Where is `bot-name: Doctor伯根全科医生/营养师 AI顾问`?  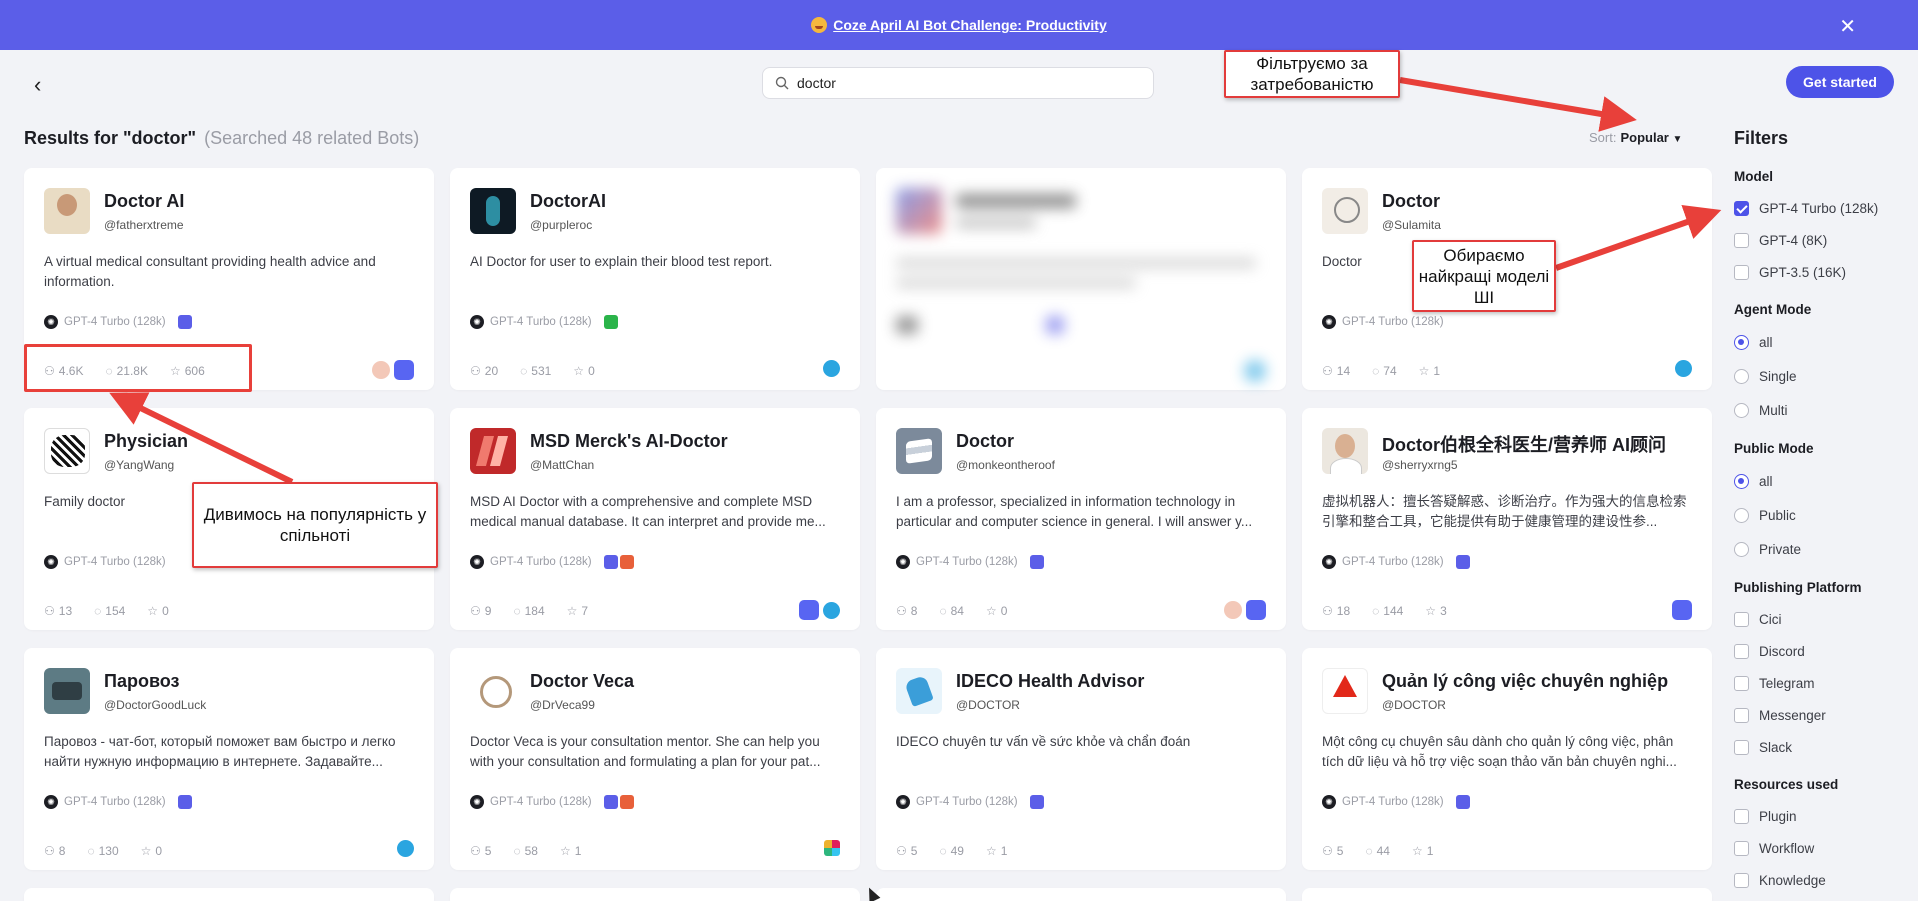 bot-name: Doctor伯根全科医生/营养师 AI顾问 is located at coordinates (1524, 444).